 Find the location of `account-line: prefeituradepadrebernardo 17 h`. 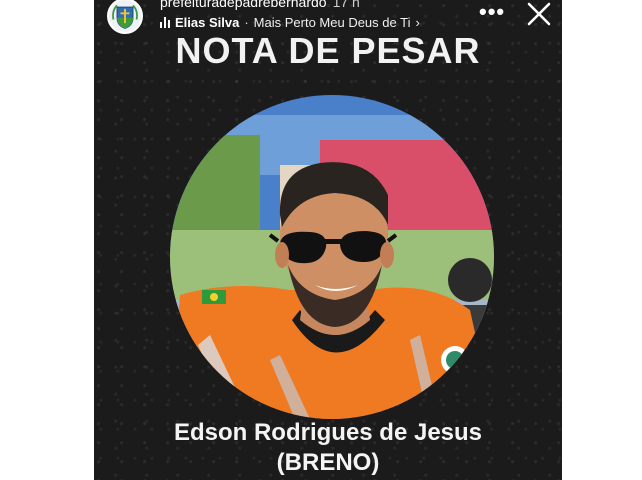

account-line: prefeituradepadrebernardo 17 h is located at coordinates (260, 5).